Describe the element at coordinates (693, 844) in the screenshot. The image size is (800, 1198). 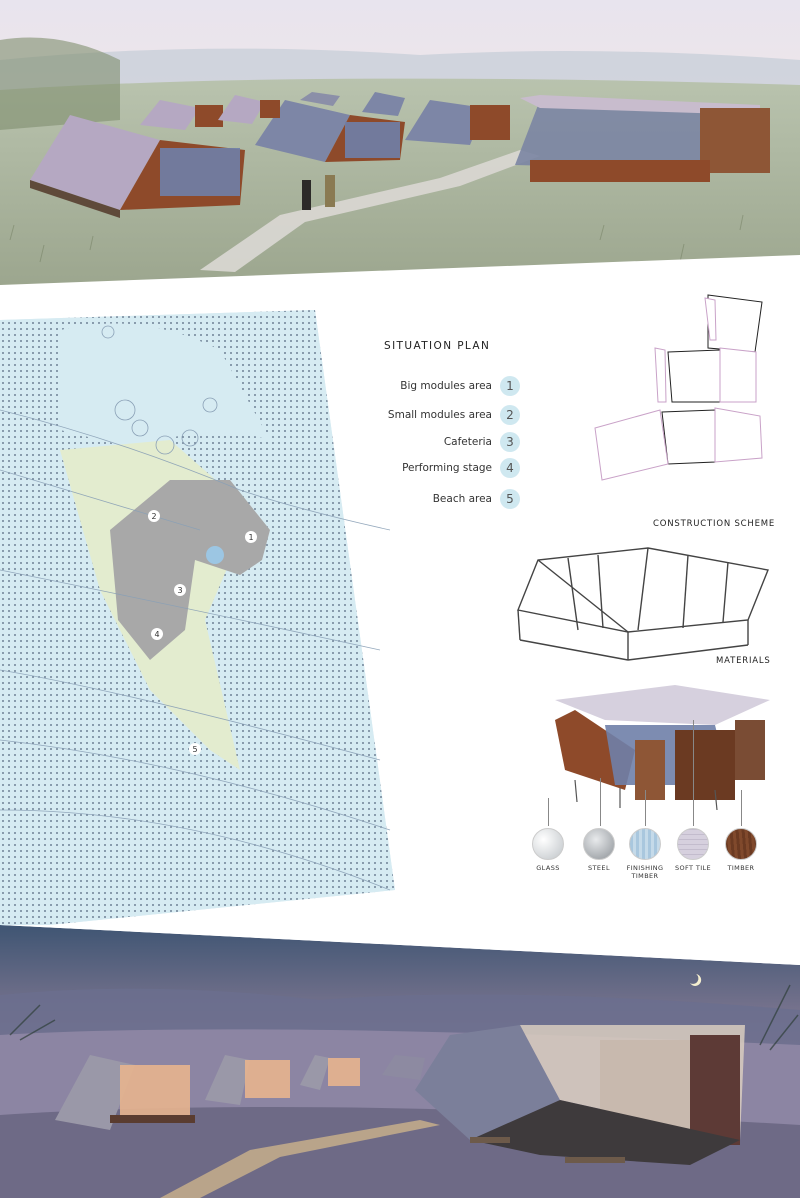
I see `soft-tile-swatch` at that location.